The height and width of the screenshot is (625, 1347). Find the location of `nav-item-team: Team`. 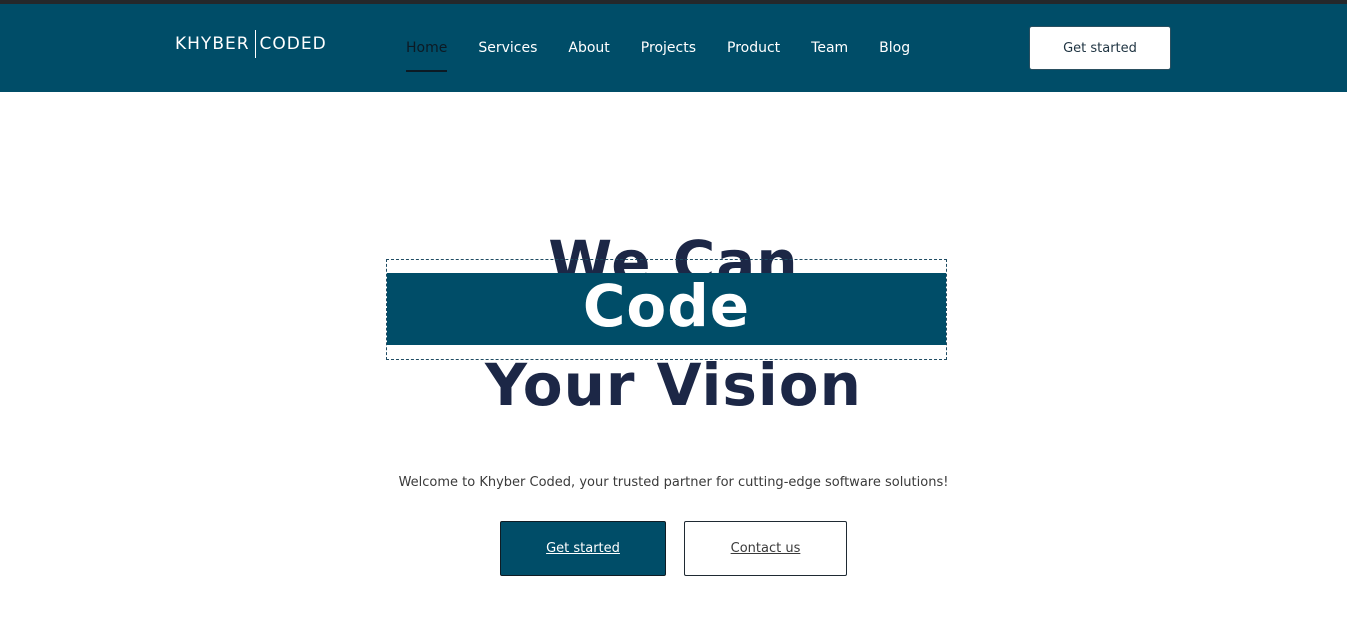

nav-item-team: Team is located at coordinates (829, 48).